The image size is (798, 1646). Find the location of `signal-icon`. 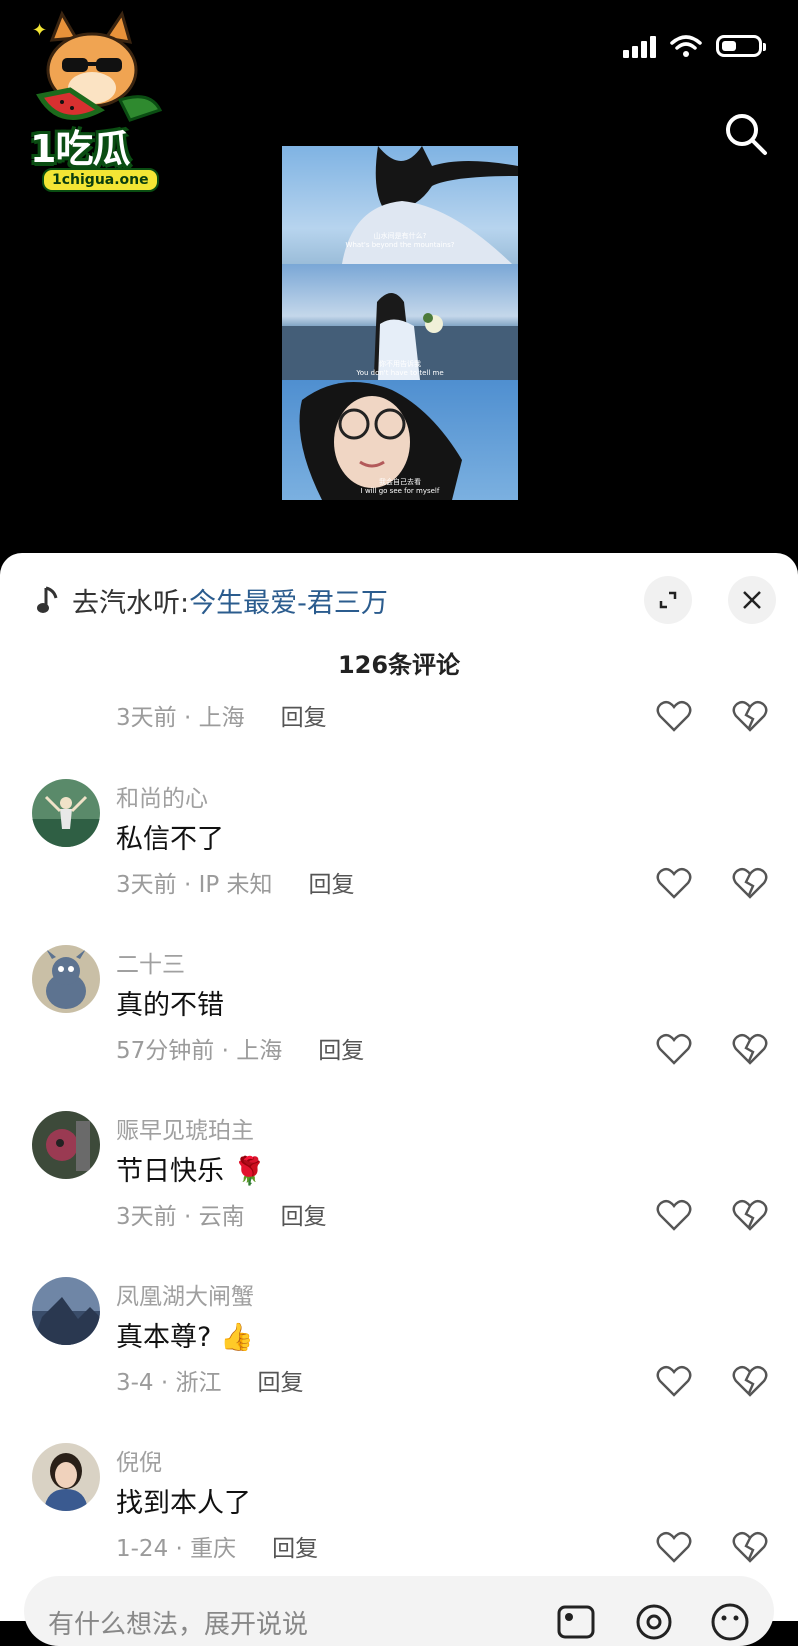

signal-icon is located at coordinates (639, 46).